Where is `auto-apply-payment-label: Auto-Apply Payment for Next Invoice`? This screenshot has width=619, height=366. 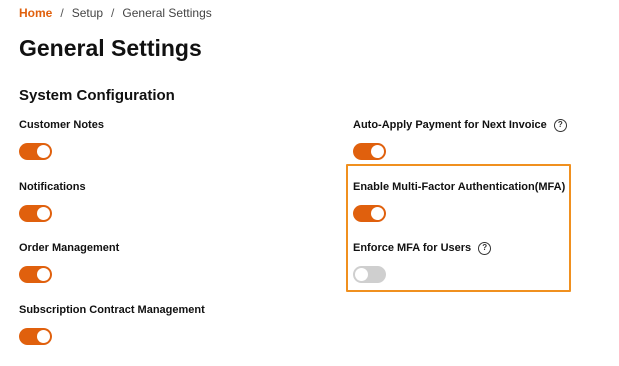
auto-apply-payment-label: Auto-Apply Payment for Next Invoice is located at coordinates (450, 125).